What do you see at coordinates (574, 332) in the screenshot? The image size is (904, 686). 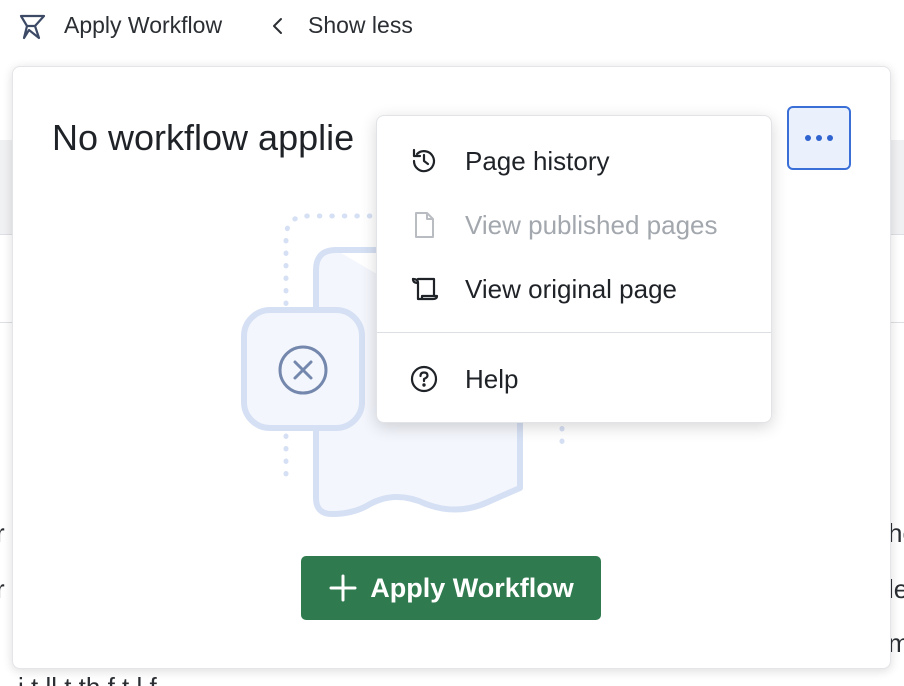 I see `menu-divider` at bounding box center [574, 332].